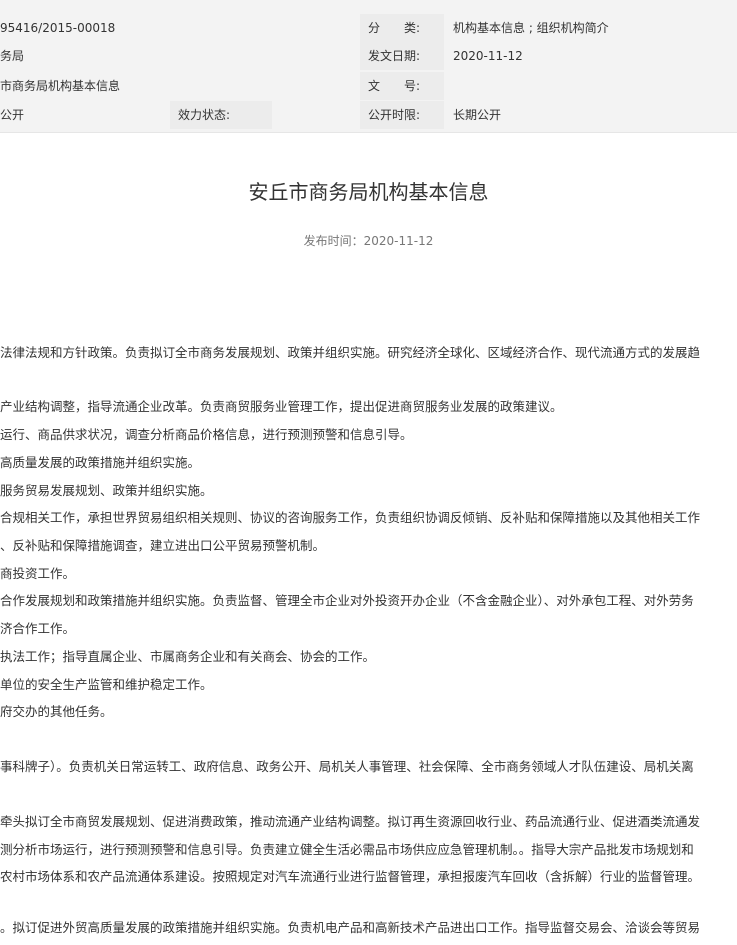  What do you see at coordinates (402, 115) in the screenshot?
I see `open-scope-label: 公开时限:` at bounding box center [402, 115].